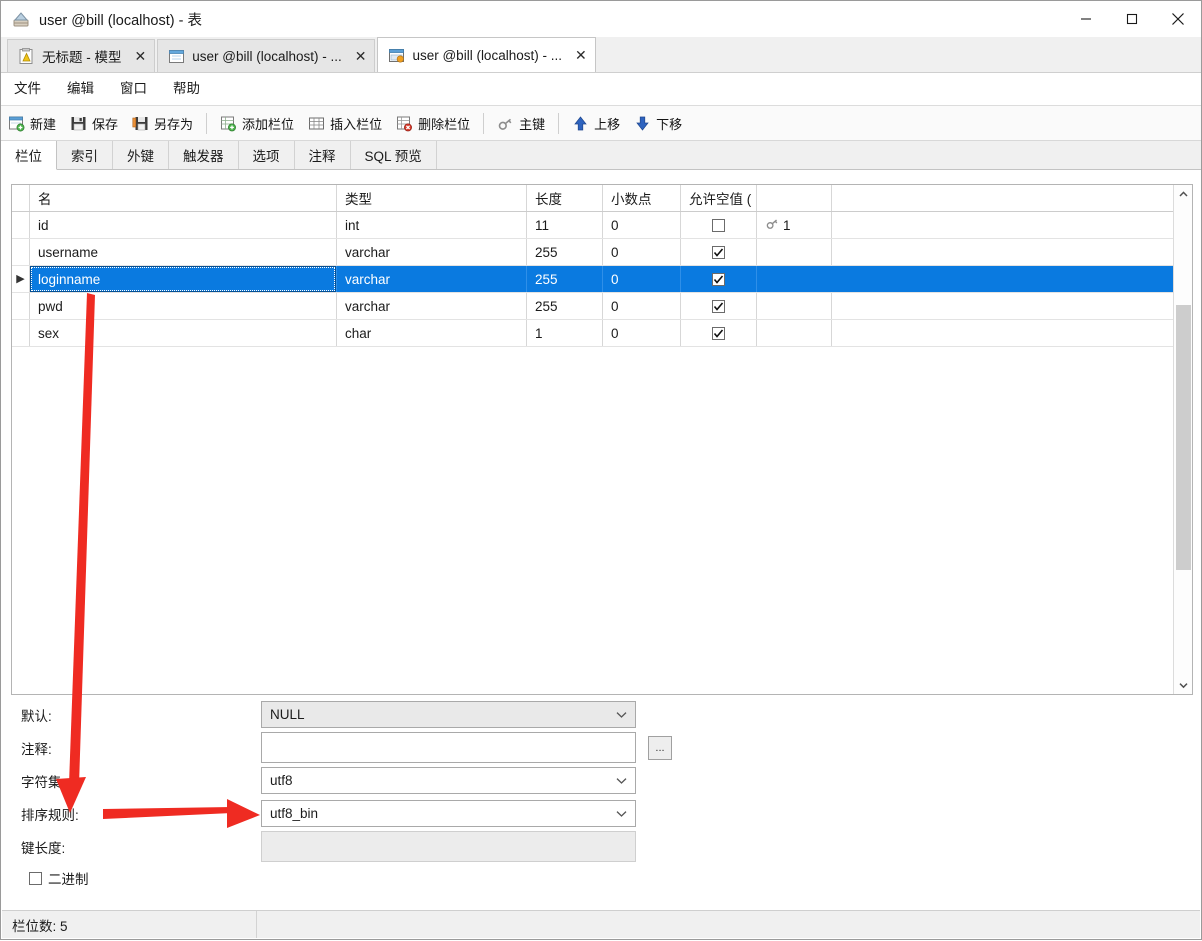 The image size is (1202, 941). I want to click on insert-field-button: 插入栏位, so click(345, 123).